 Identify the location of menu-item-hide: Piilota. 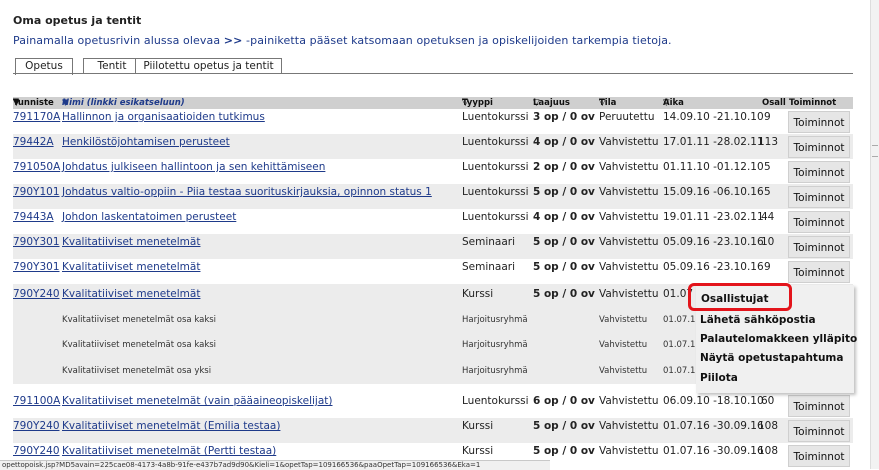
(719, 378).